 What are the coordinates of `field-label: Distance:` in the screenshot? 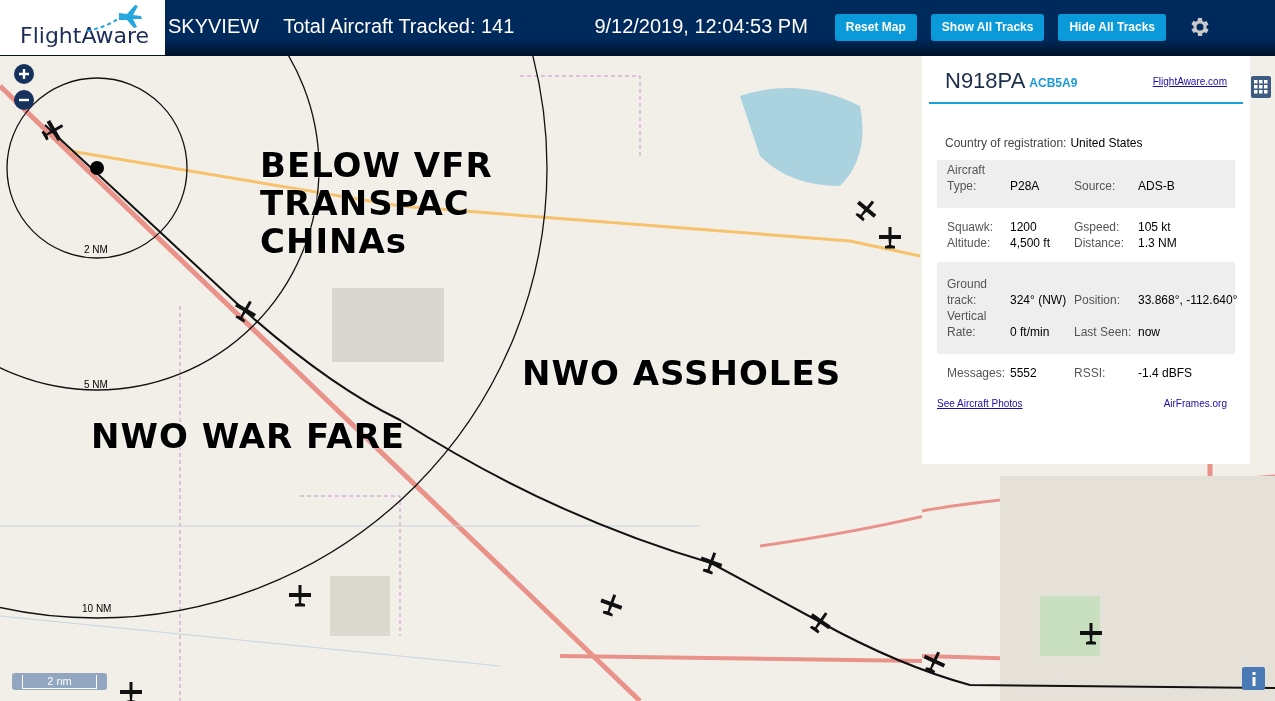 It's located at (1100, 243).